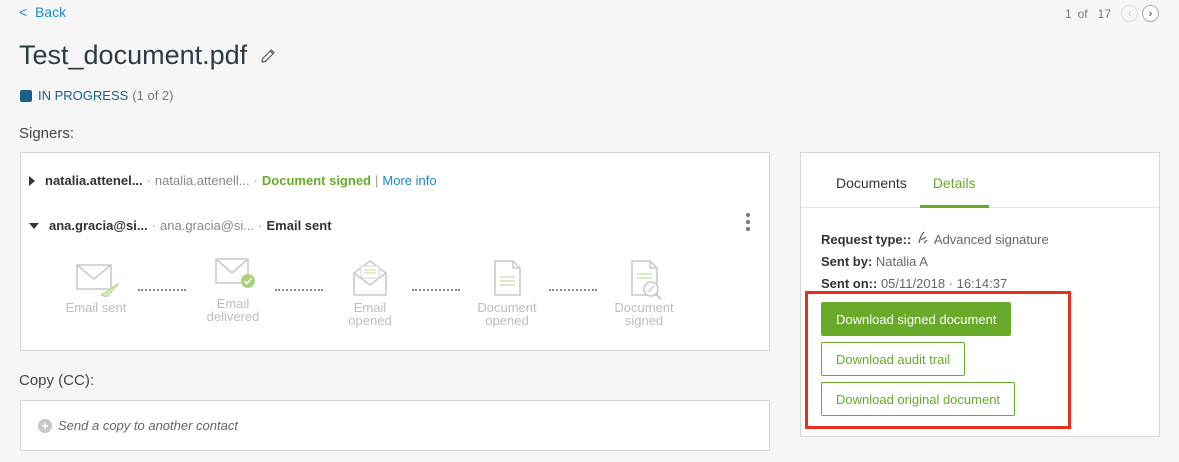 This screenshot has width=1179, height=462. I want to click on step-email-sent: Email sent, so click(96, 285).